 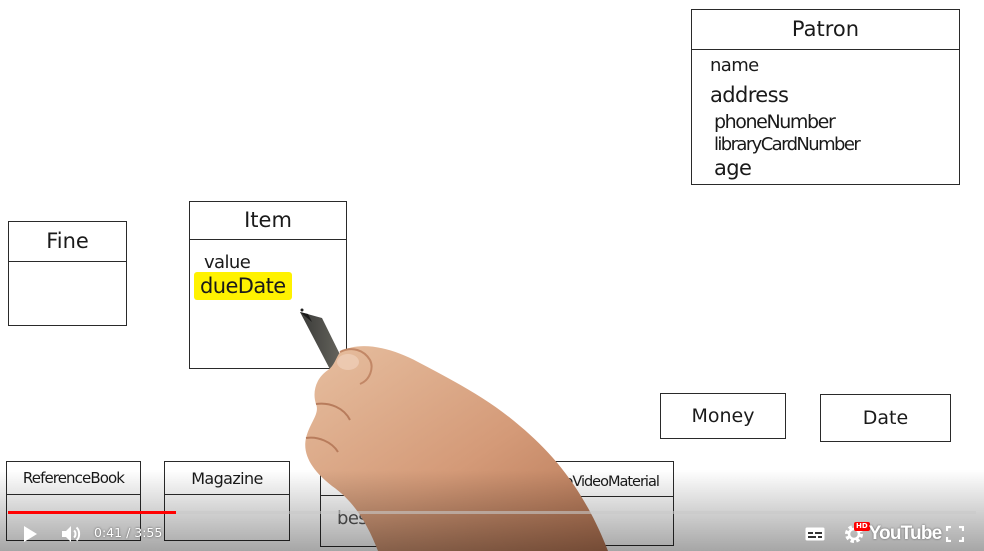 I want to click on current-time: 0:41, so click(x=108, y=532).